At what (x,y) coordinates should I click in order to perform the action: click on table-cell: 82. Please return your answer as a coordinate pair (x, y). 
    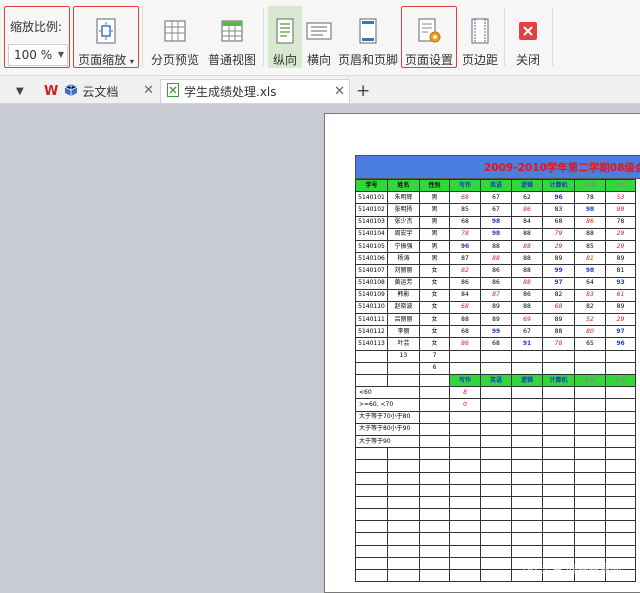
    Looking at the image, I should click on (465, 271).